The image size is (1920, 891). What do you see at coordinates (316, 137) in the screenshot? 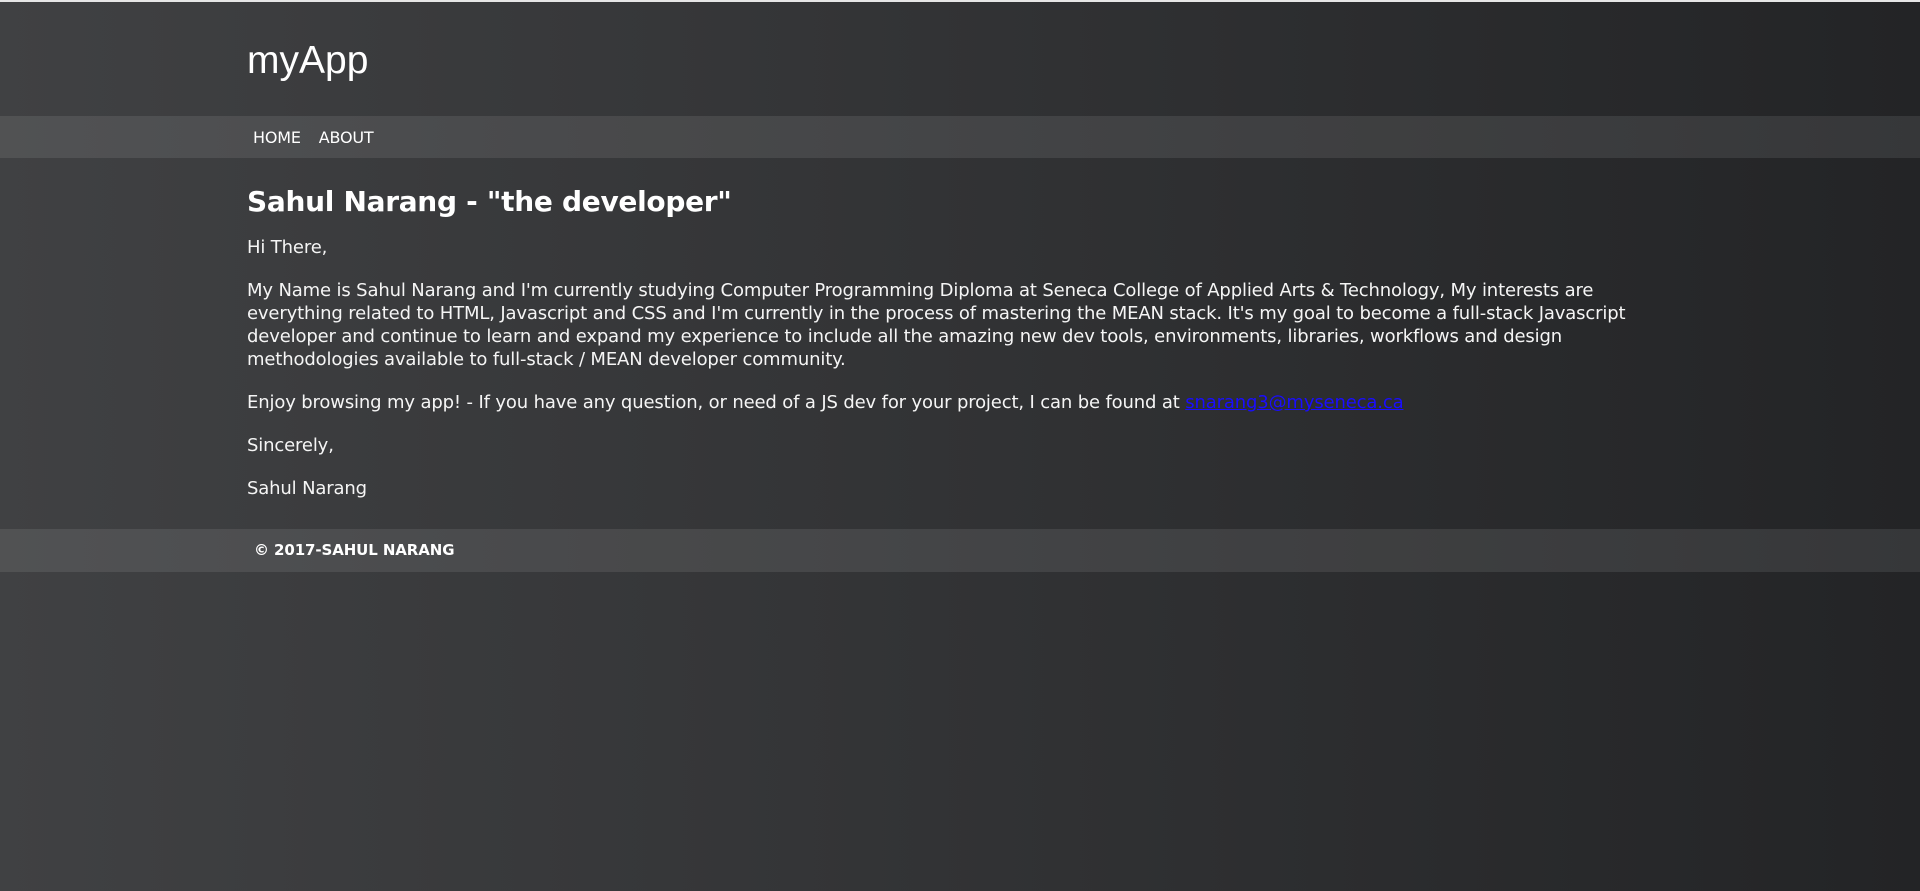
I see `nav-links: HOME ABOUT` at bounding box center [316, 137].